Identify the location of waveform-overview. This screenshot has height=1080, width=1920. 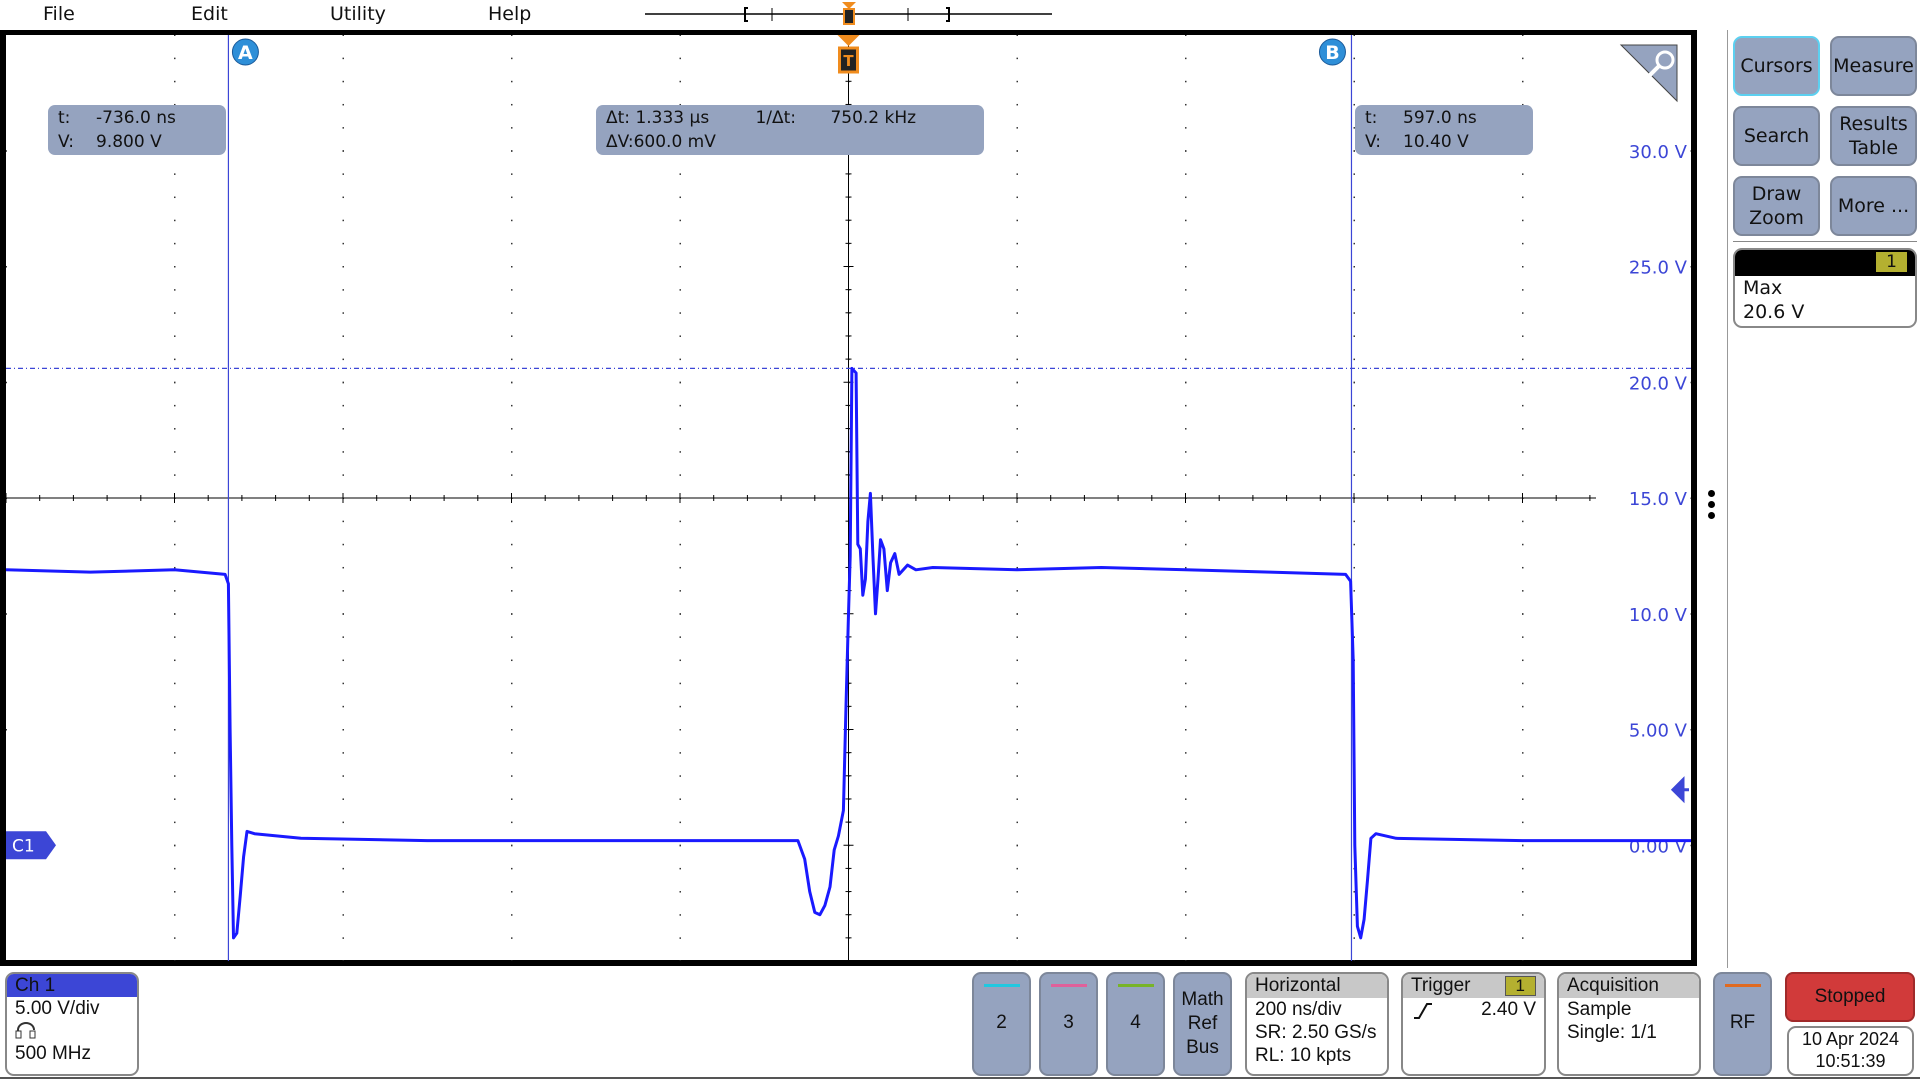
(850, 15).